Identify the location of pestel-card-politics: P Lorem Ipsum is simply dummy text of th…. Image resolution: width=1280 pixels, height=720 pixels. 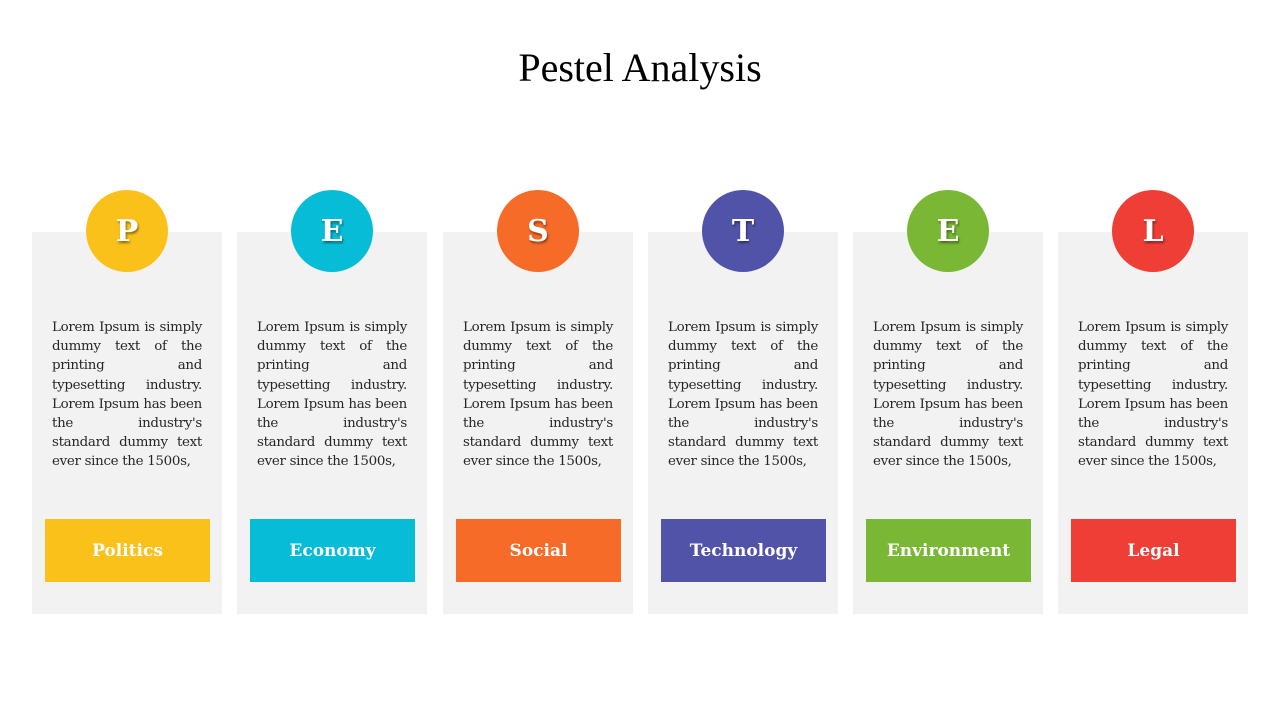
(127, 402).